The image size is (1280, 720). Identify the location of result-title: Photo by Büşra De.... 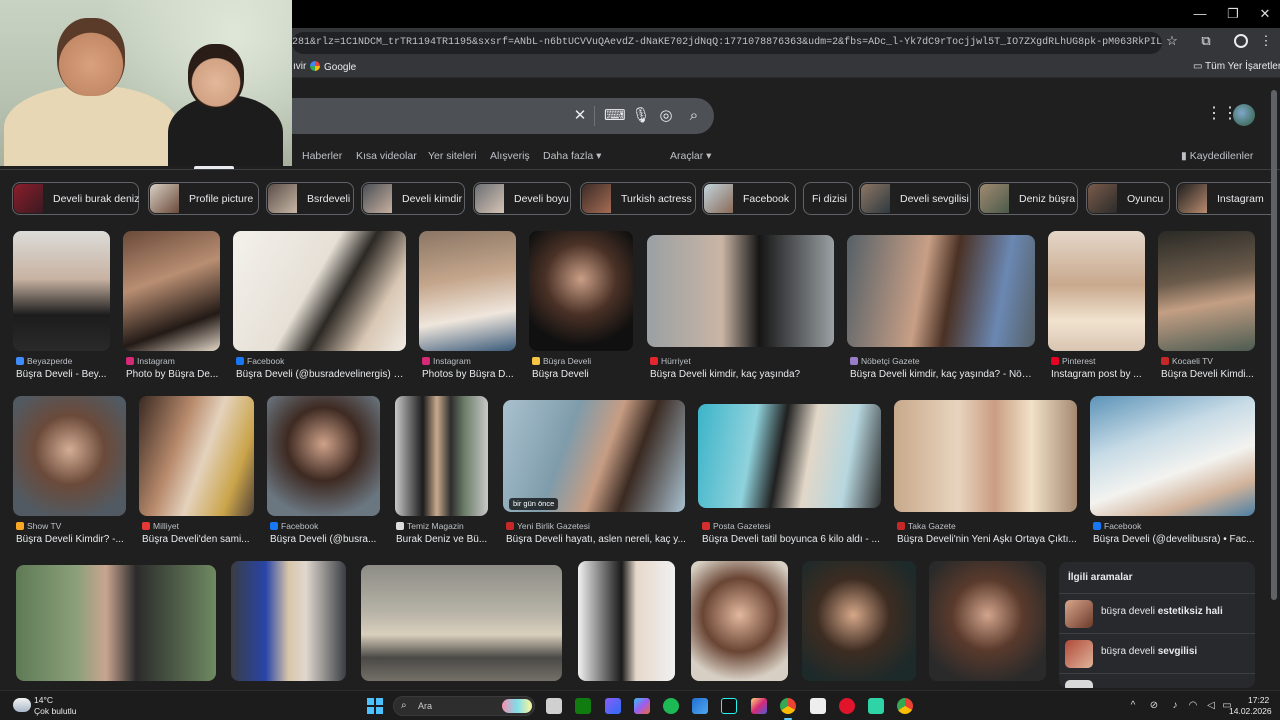
(173, 374).